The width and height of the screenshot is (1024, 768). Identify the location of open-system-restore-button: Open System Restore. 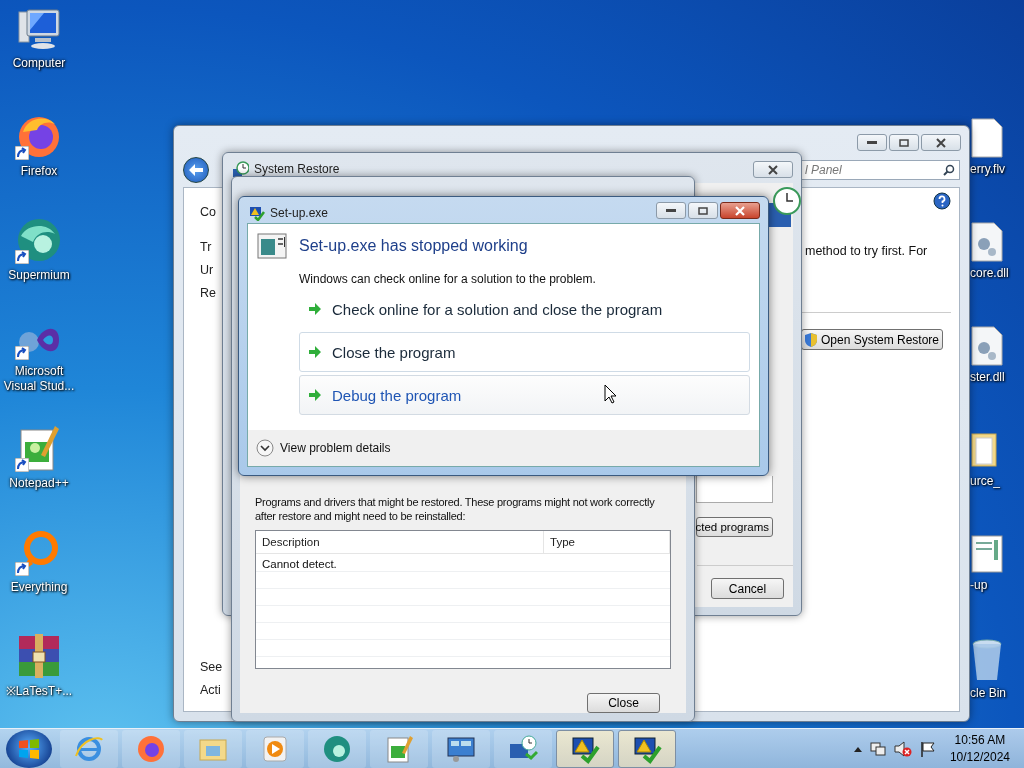
(872, 339).